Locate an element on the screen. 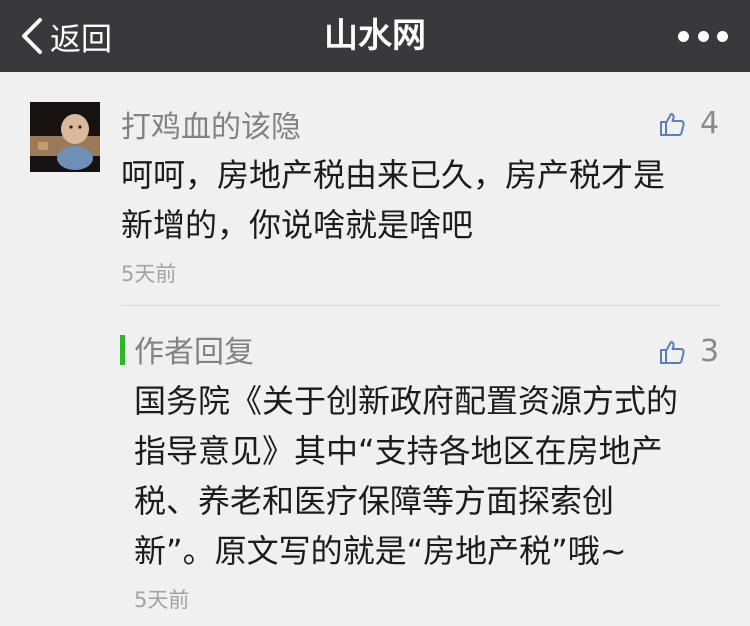 This screenshot has width=750, height=626. reply-like-count: 3 is located at coordinates (710, 351).